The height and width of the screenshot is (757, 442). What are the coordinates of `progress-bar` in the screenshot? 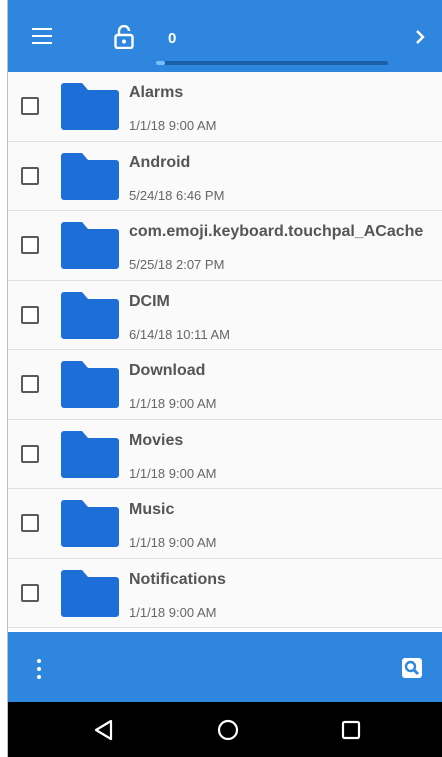 It's located at (272, 63).